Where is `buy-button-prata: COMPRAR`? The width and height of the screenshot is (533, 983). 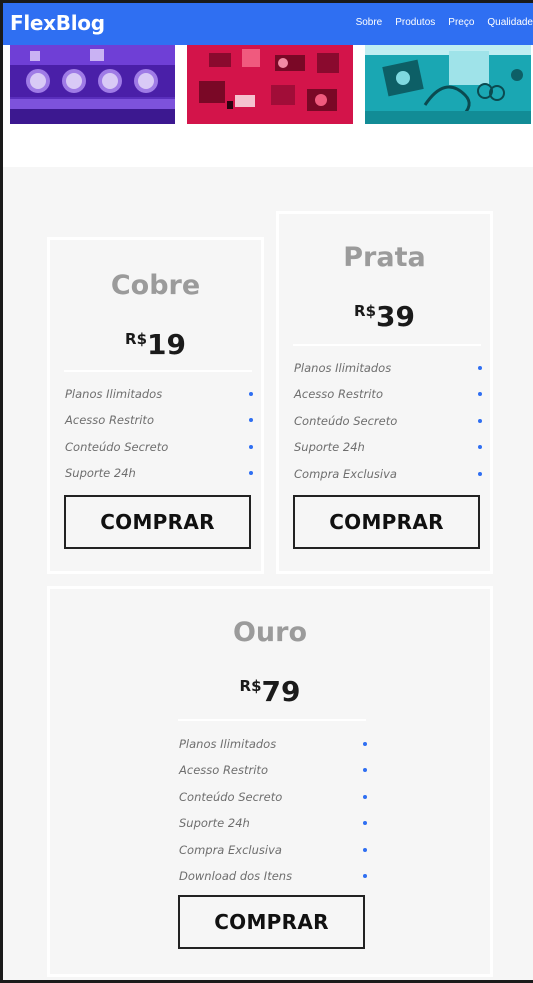
buy-button-prata: COMPRAR is located at coordinates (386, 522).